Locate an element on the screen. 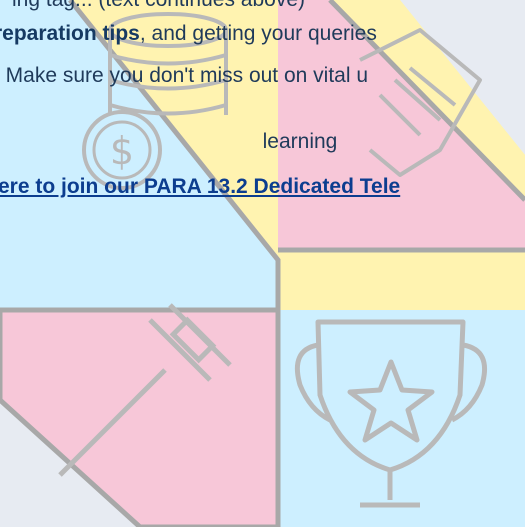 This screenshot has height=527, width=525. panel-pink-corner is located at coordinates (401, 280).